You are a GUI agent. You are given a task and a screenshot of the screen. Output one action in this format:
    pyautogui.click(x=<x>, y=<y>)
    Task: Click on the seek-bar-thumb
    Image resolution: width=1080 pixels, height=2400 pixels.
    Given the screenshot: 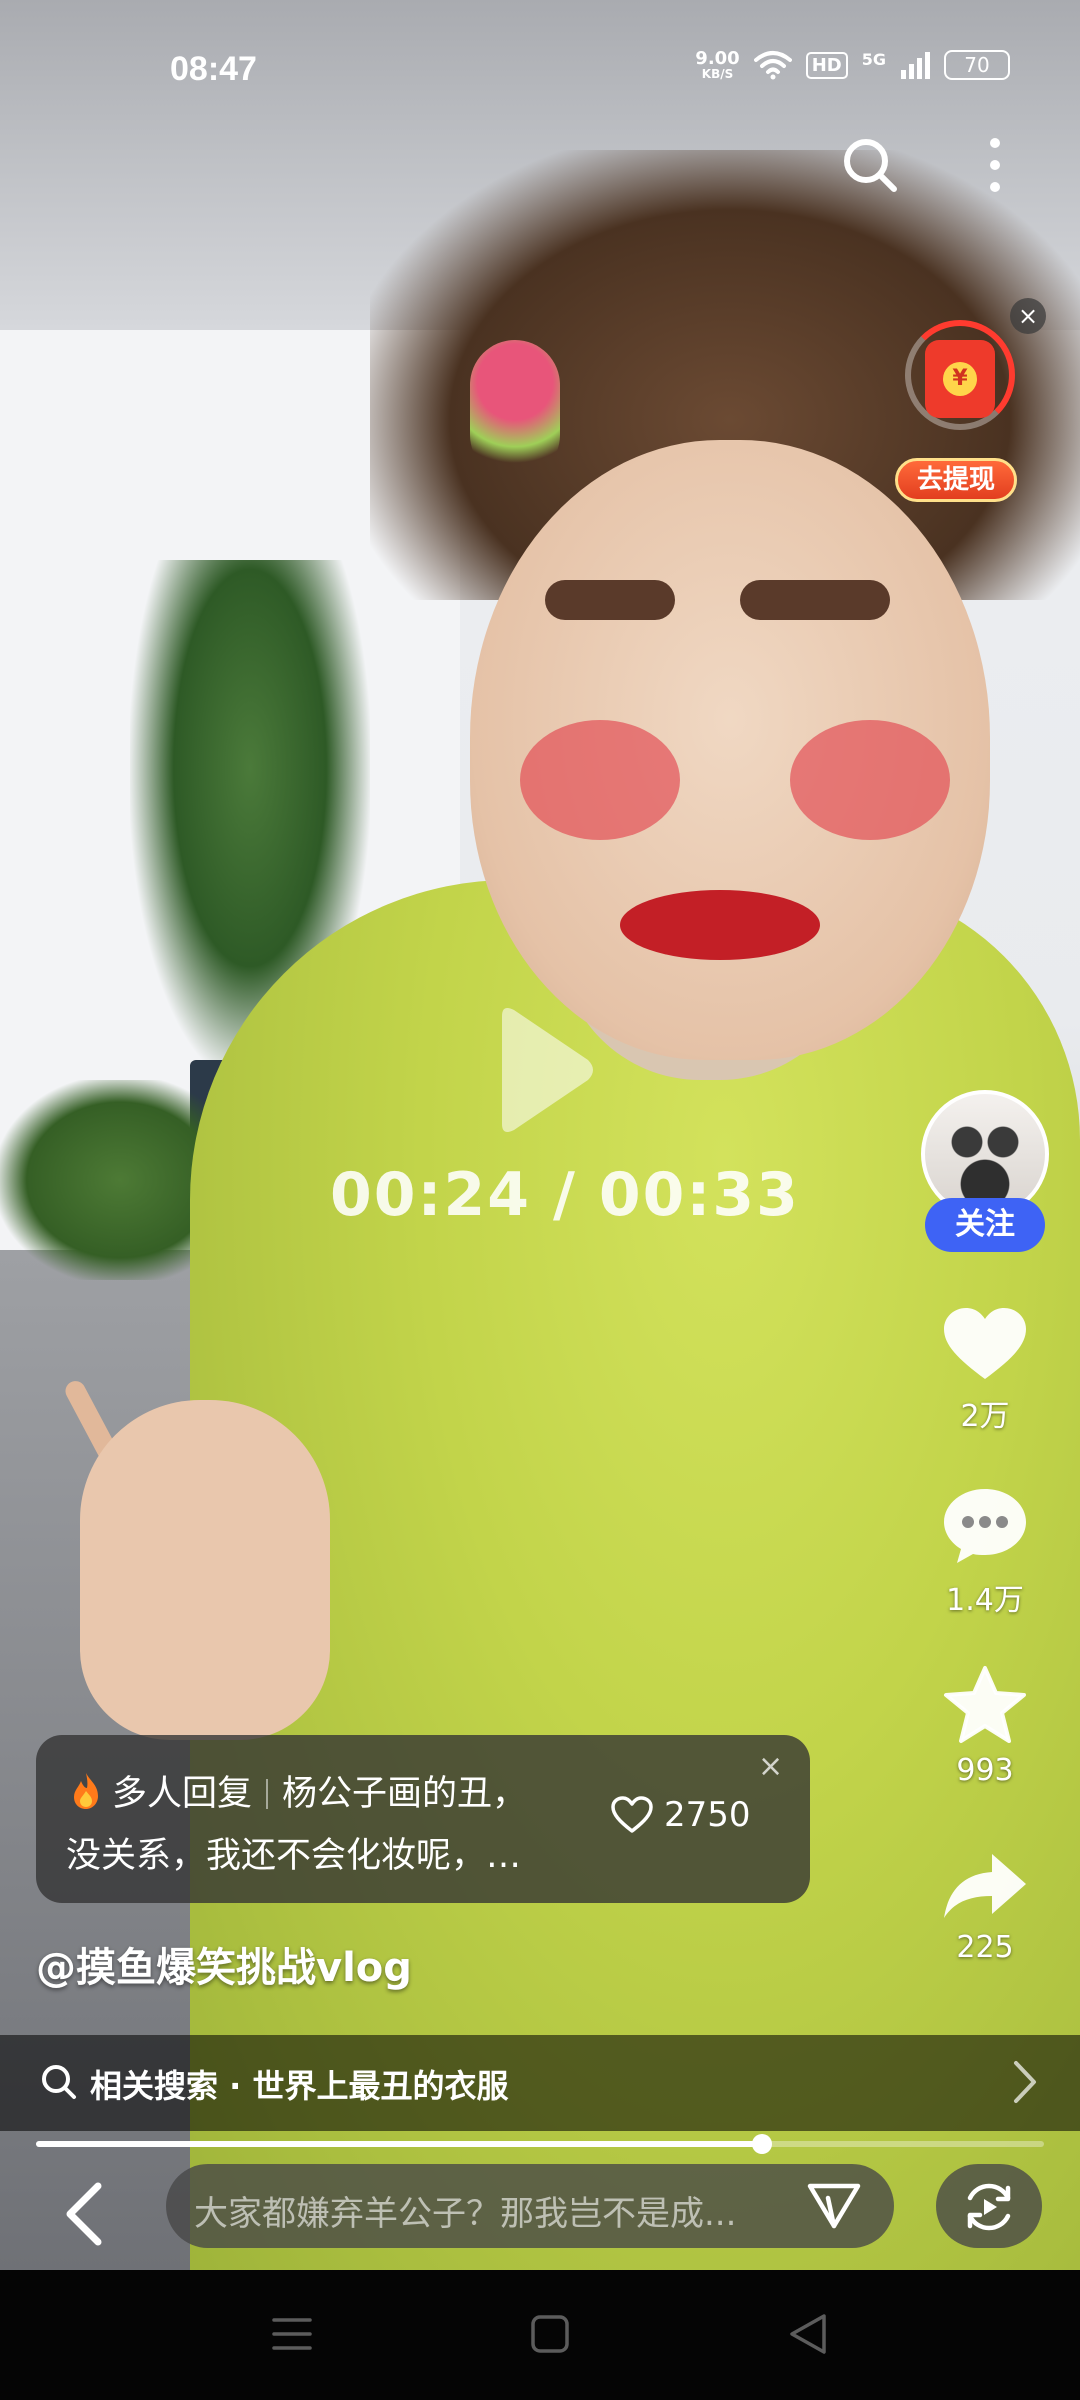 What is the action you would take?
    pyautogui.click(x=761, y=2144)
    